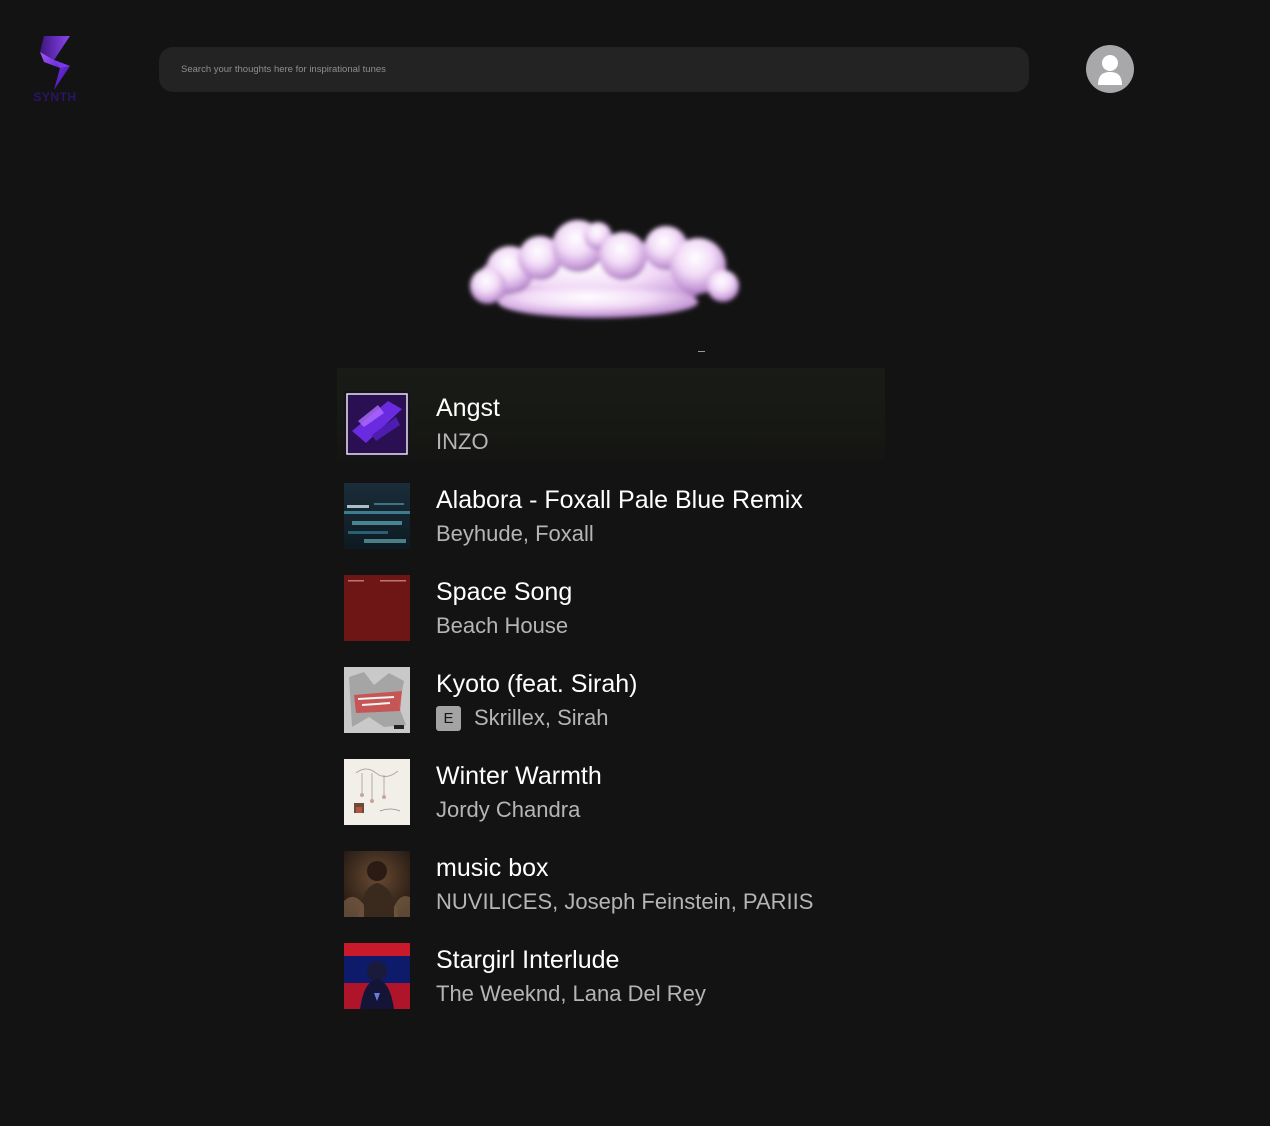 This screenshot has width=1270, height=1126. I want to click on divider-mark, so click(701, 351).